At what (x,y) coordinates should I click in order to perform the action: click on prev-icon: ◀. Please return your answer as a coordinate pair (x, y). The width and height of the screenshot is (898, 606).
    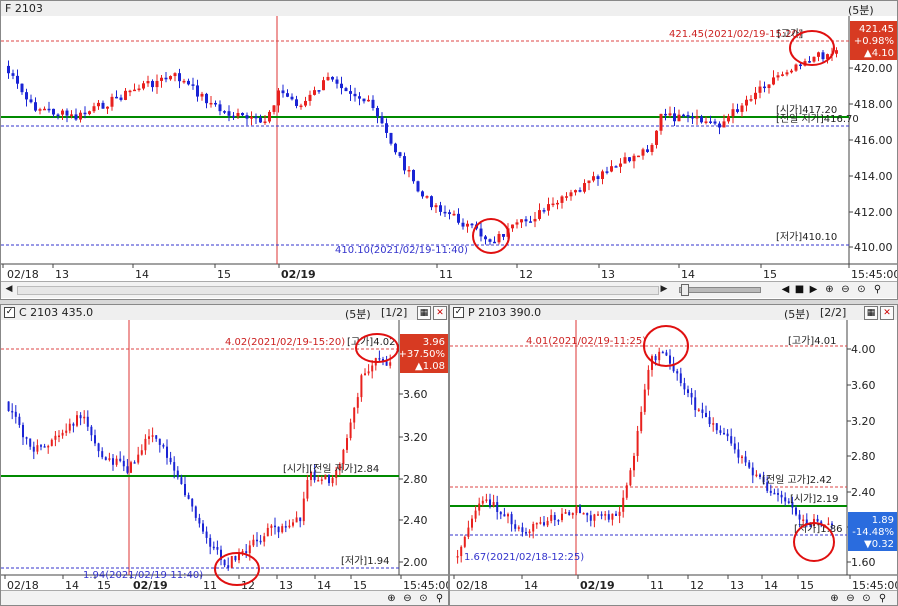
    Looking at the image, I should click on (785, 289).